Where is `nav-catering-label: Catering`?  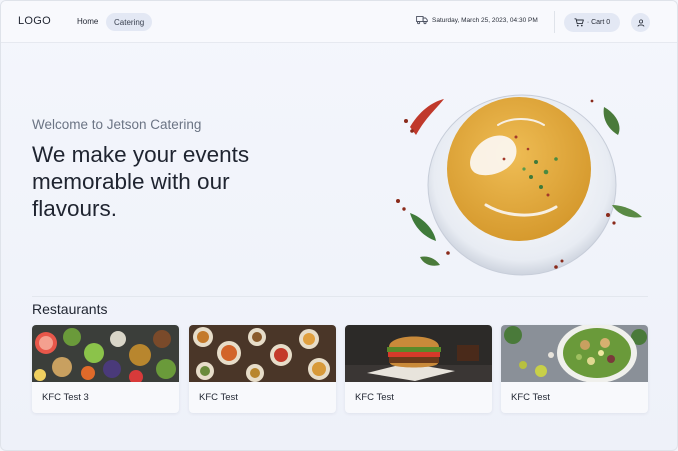
nav-catering-label: Catering is located at coordinates (129, 22).